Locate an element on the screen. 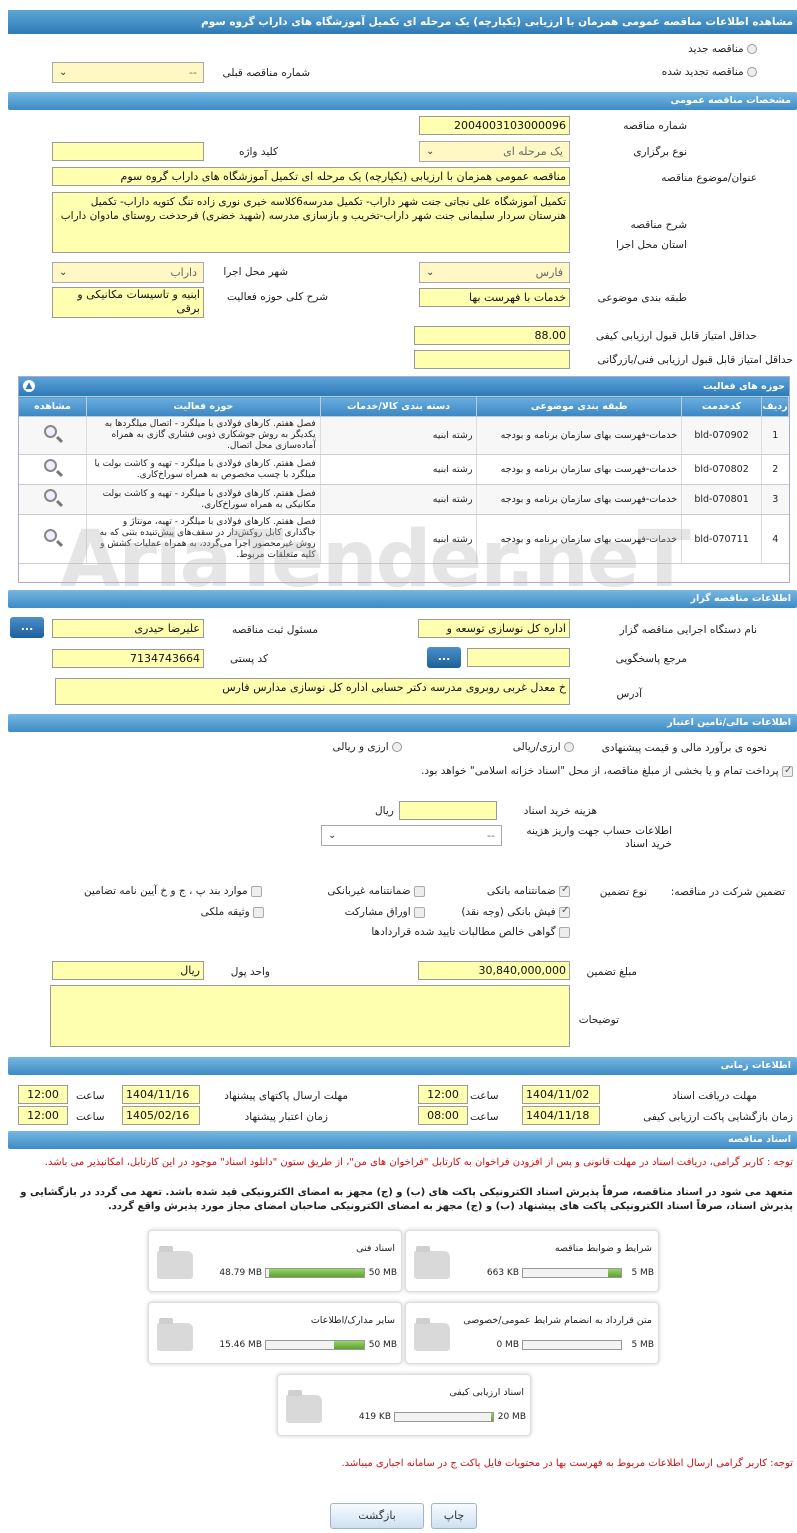 The width and height of the screenshot is (797, 1533). bonds-label: اوراق مشارکت is located at coordinates (377, 912).